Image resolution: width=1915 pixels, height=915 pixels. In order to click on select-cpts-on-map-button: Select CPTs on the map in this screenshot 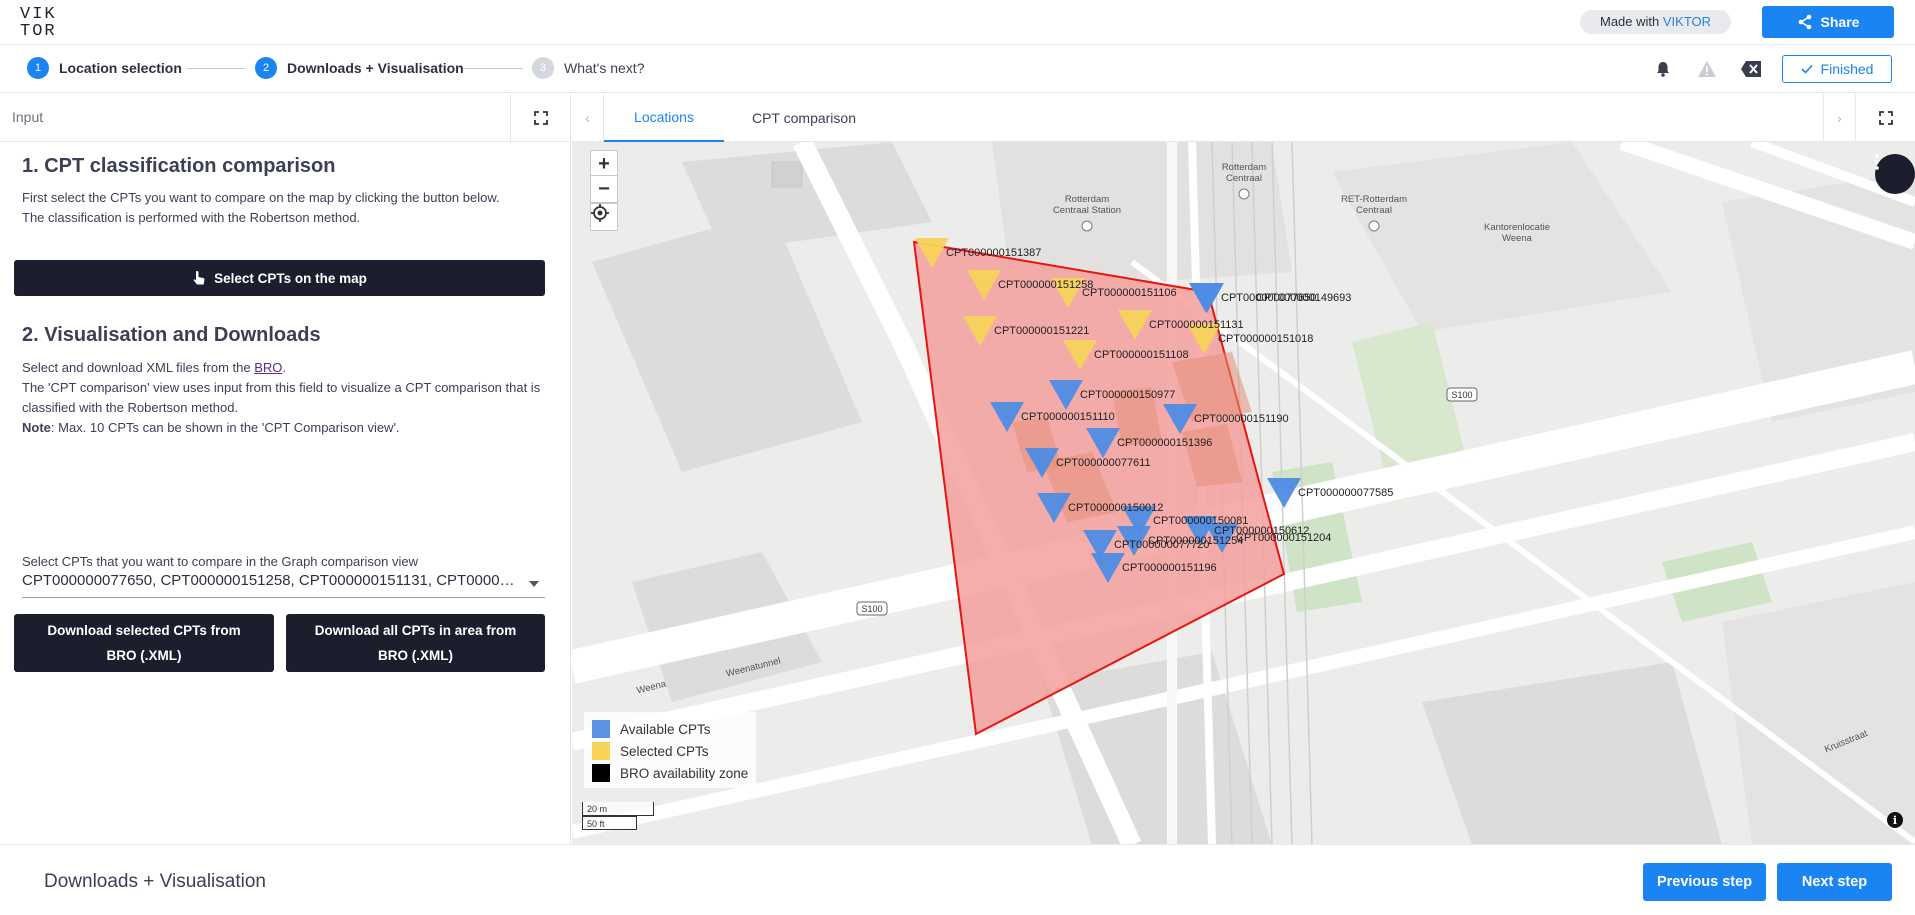, I will do `click(279, 278)`.